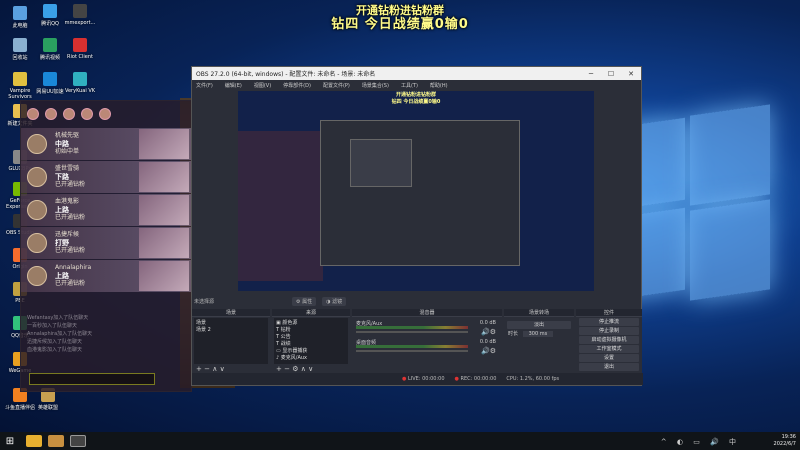  I want to click on source-item: ▭ 显示器捕获, so click(311, 351).